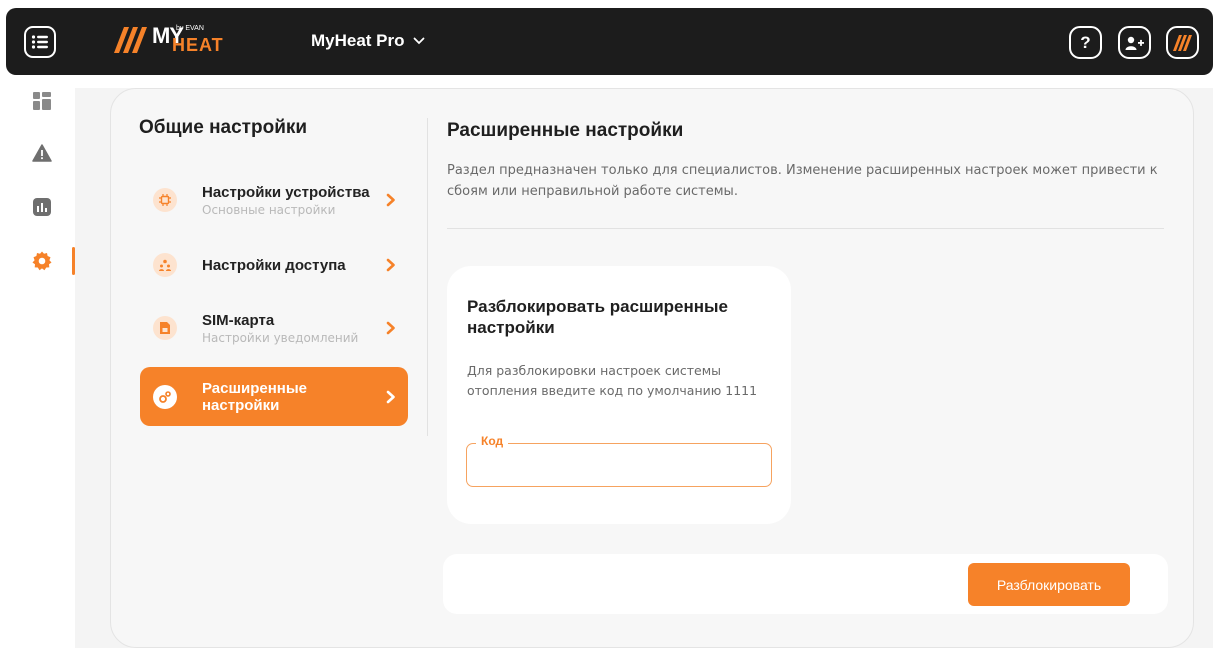 Image resolution: width=1213 pixels, height=648 pixels. What do you see at coordinates (198, 45) in the screenshot?
I see `brand-heat: HEAT` at bounding box center [198, 45].